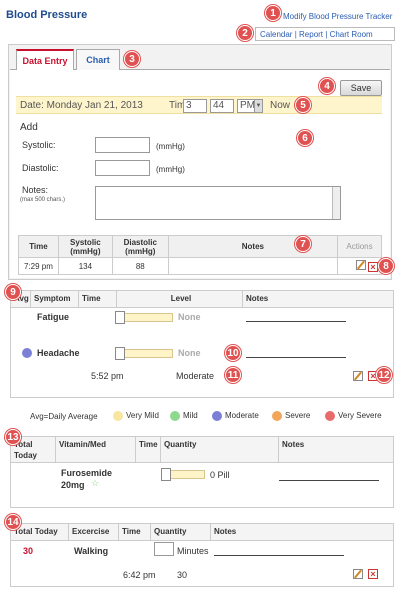 The height and width of the screenshot is (599, 400). I want to click on col-exercise: Excercise, so click(94, 532).